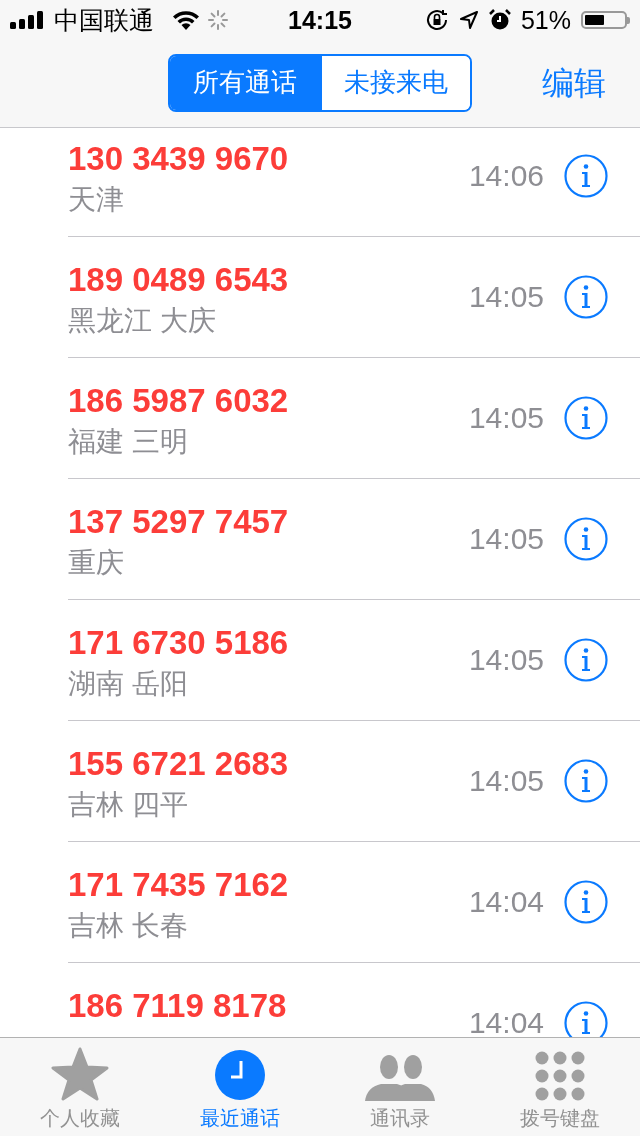  I want to click on carrier-name: 中国联通, so click(104, 20).